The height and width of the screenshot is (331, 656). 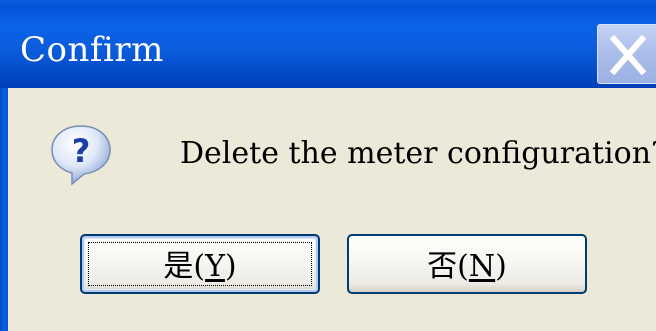 I want to click on yes-button-label: 是(Y), so click(x=200, y=266).